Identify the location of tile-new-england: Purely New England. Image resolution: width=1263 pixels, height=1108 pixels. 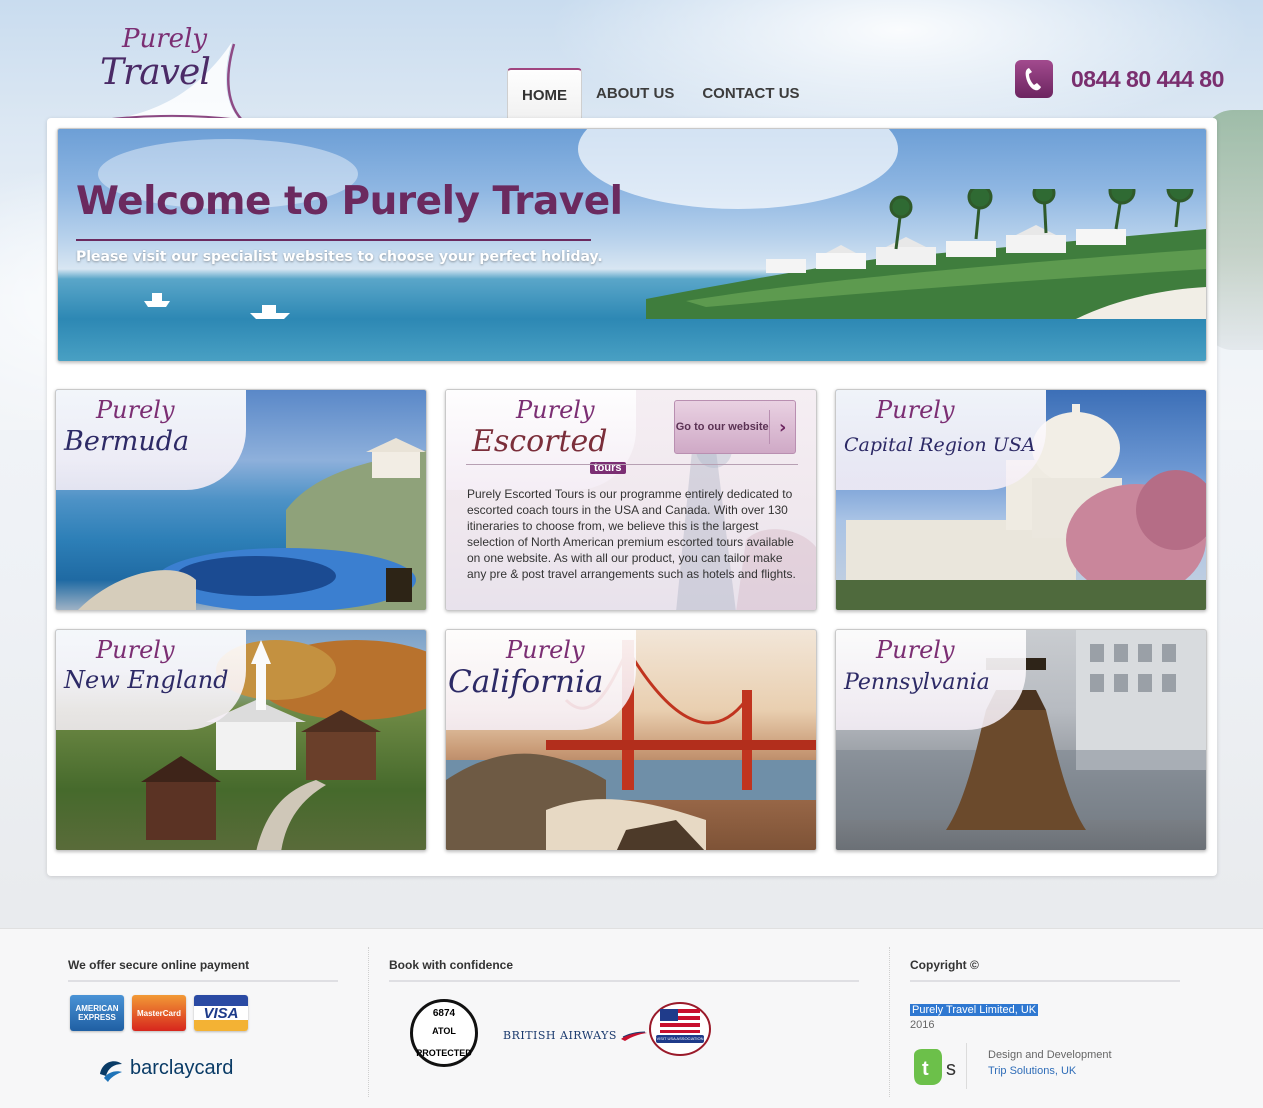
(241, 740).